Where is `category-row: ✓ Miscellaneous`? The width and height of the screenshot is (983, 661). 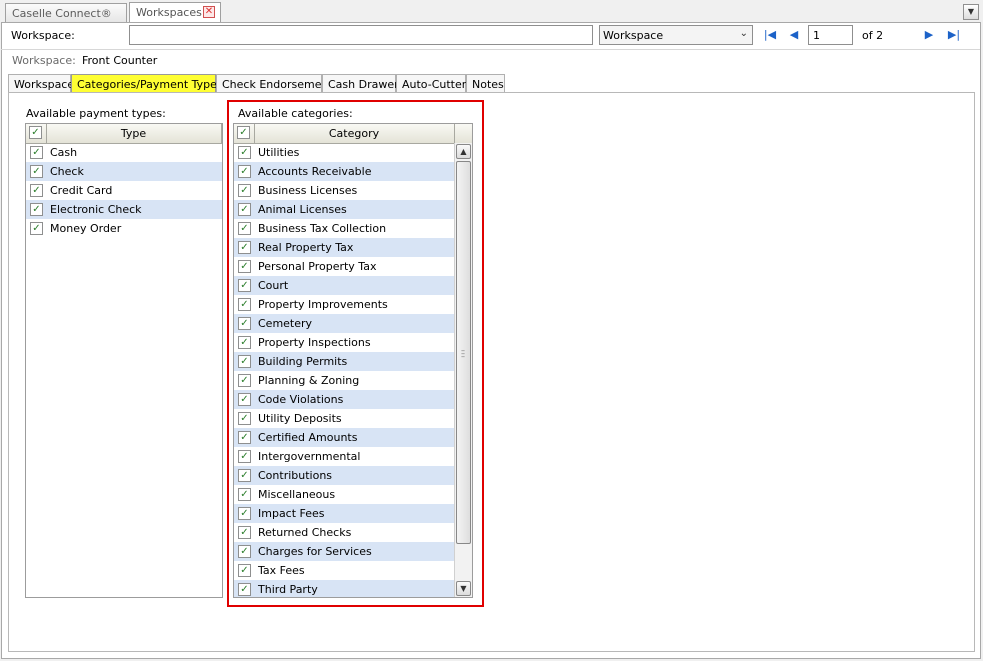
category-row: ✓ Miscellaneous is located at coordinates (344, 494).